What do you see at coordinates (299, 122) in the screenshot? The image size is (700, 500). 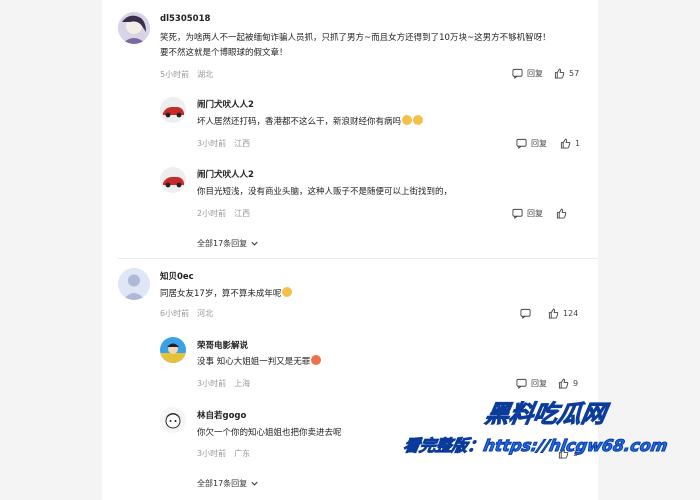 I see `reply-text-content: 坏人居然还打码，香港都不这么干，新浪财经你有病吗` at bounding box center [299, 122].